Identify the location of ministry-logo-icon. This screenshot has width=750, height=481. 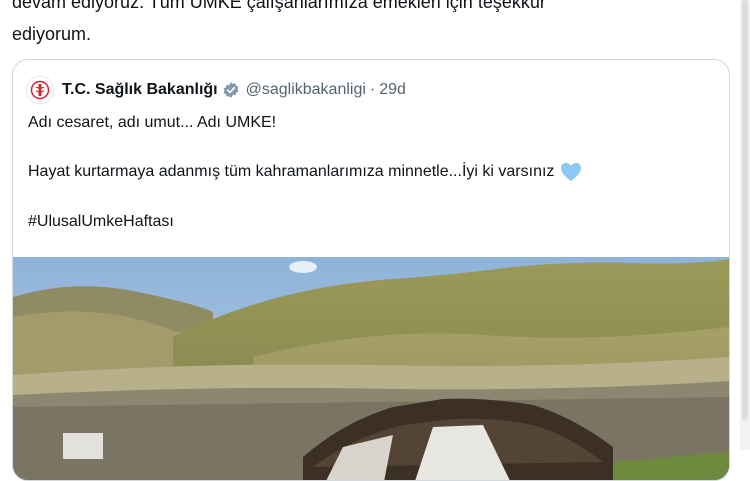
(40, 90).